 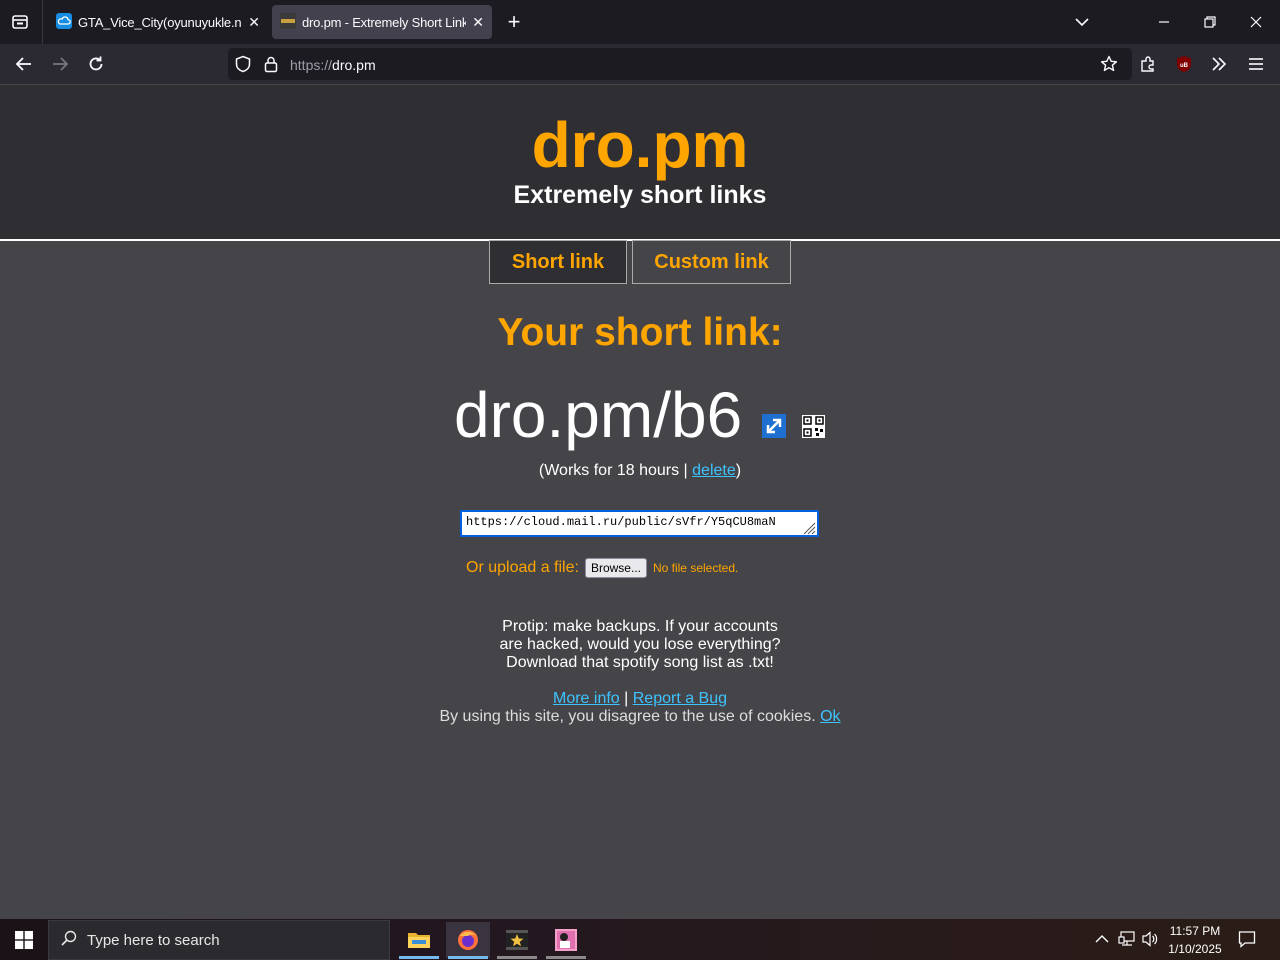 What do you see at coordinates (640, 662) in the screenshot?
I see `protip-line: Download that spotify song list as .txt!` at bounding box center [640, 662].